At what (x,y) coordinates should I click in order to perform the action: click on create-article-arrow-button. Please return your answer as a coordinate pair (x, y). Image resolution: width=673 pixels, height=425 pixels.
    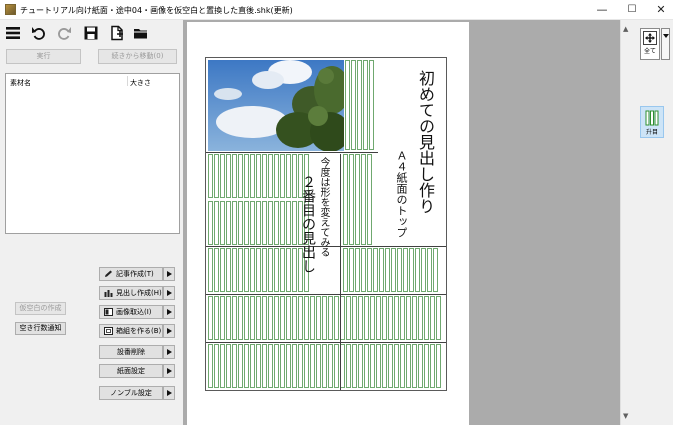
    Looking at the image, I should click on (169, 274).